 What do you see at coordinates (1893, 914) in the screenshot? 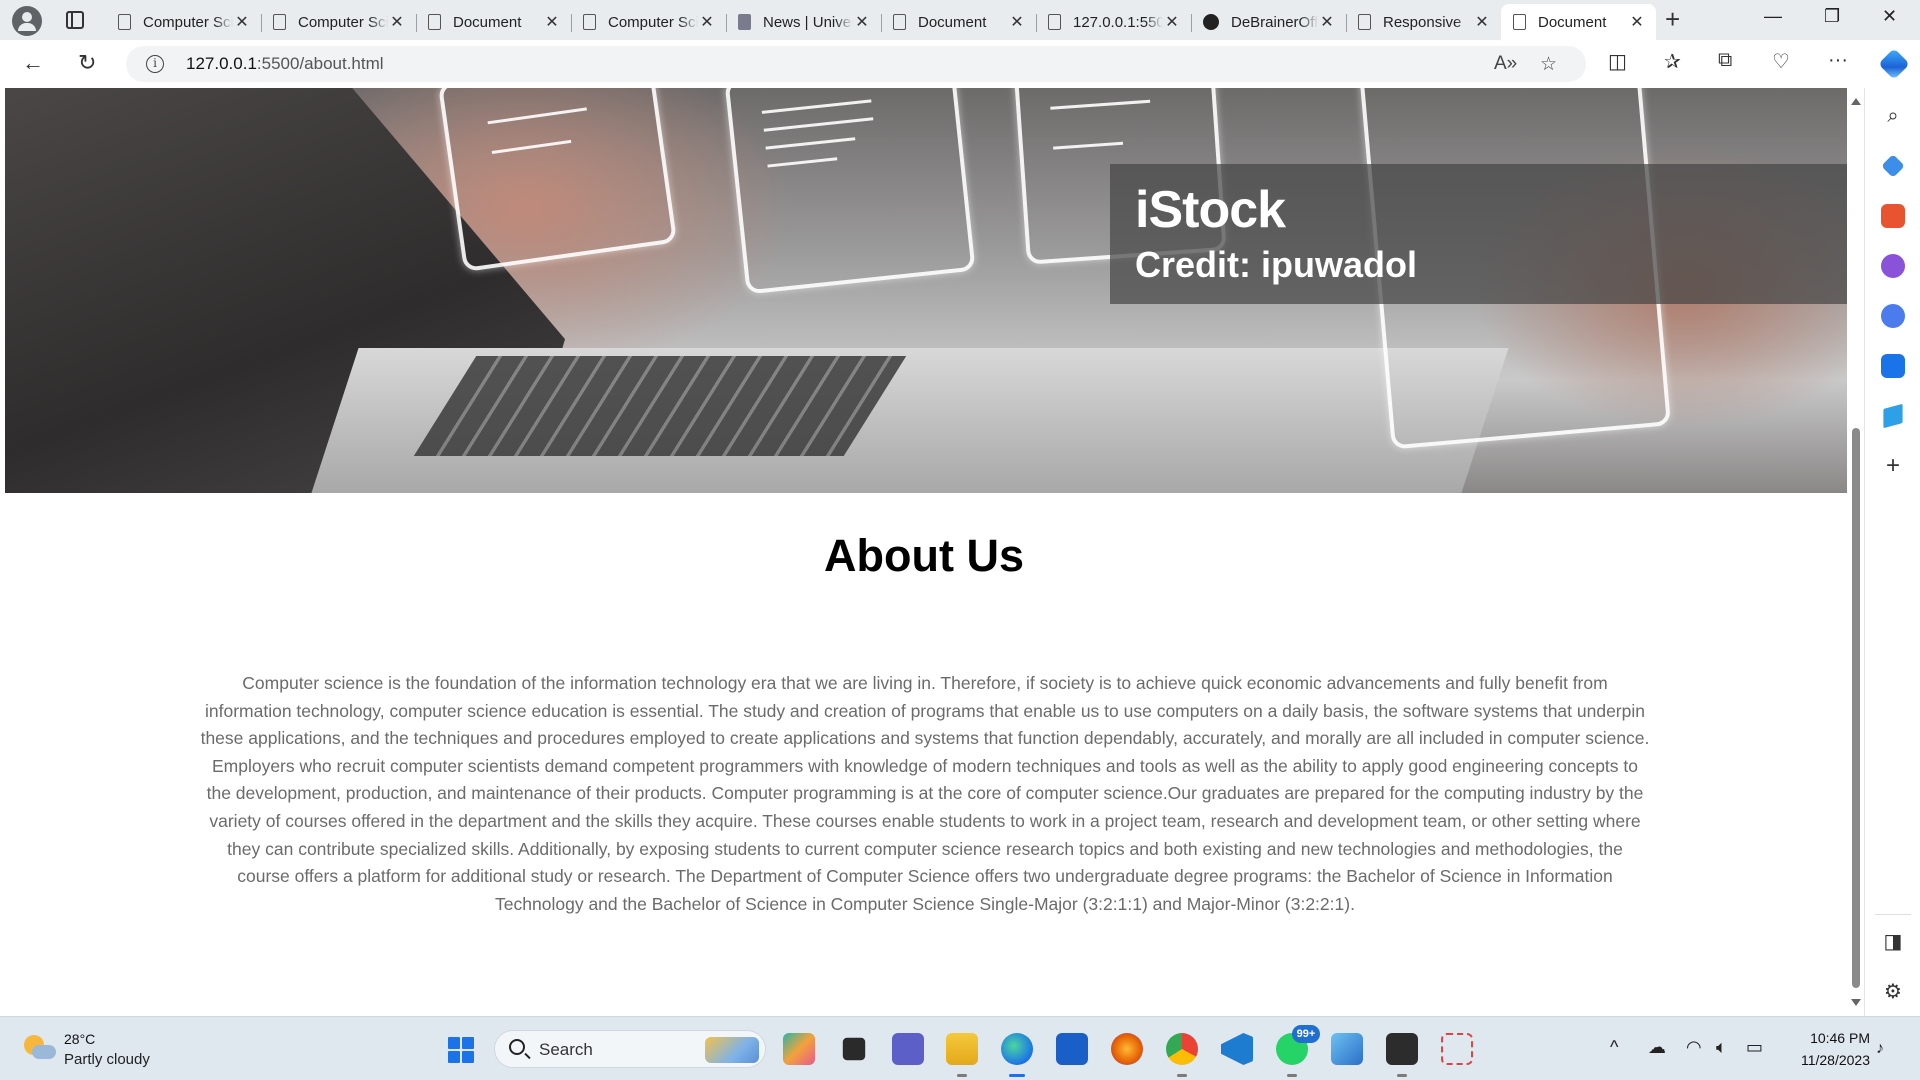
I see `sidebar-divider` at bounding box center [1893, 914].